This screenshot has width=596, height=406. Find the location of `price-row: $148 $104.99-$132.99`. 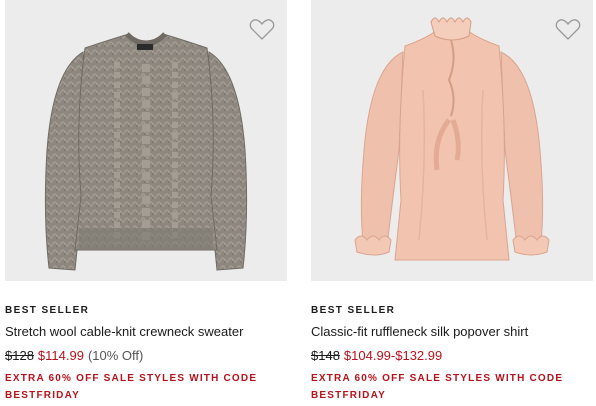

price-row: $148 $104.99-$132.99 is located at coordinates (376, 355).